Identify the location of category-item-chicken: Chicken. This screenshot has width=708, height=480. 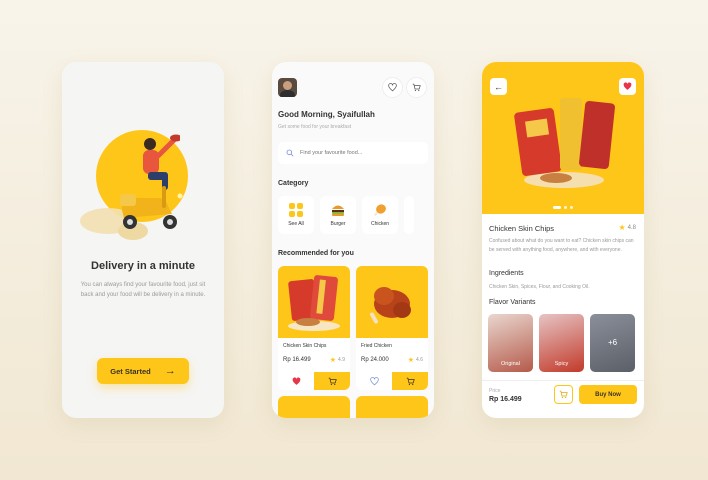
(380, 215).